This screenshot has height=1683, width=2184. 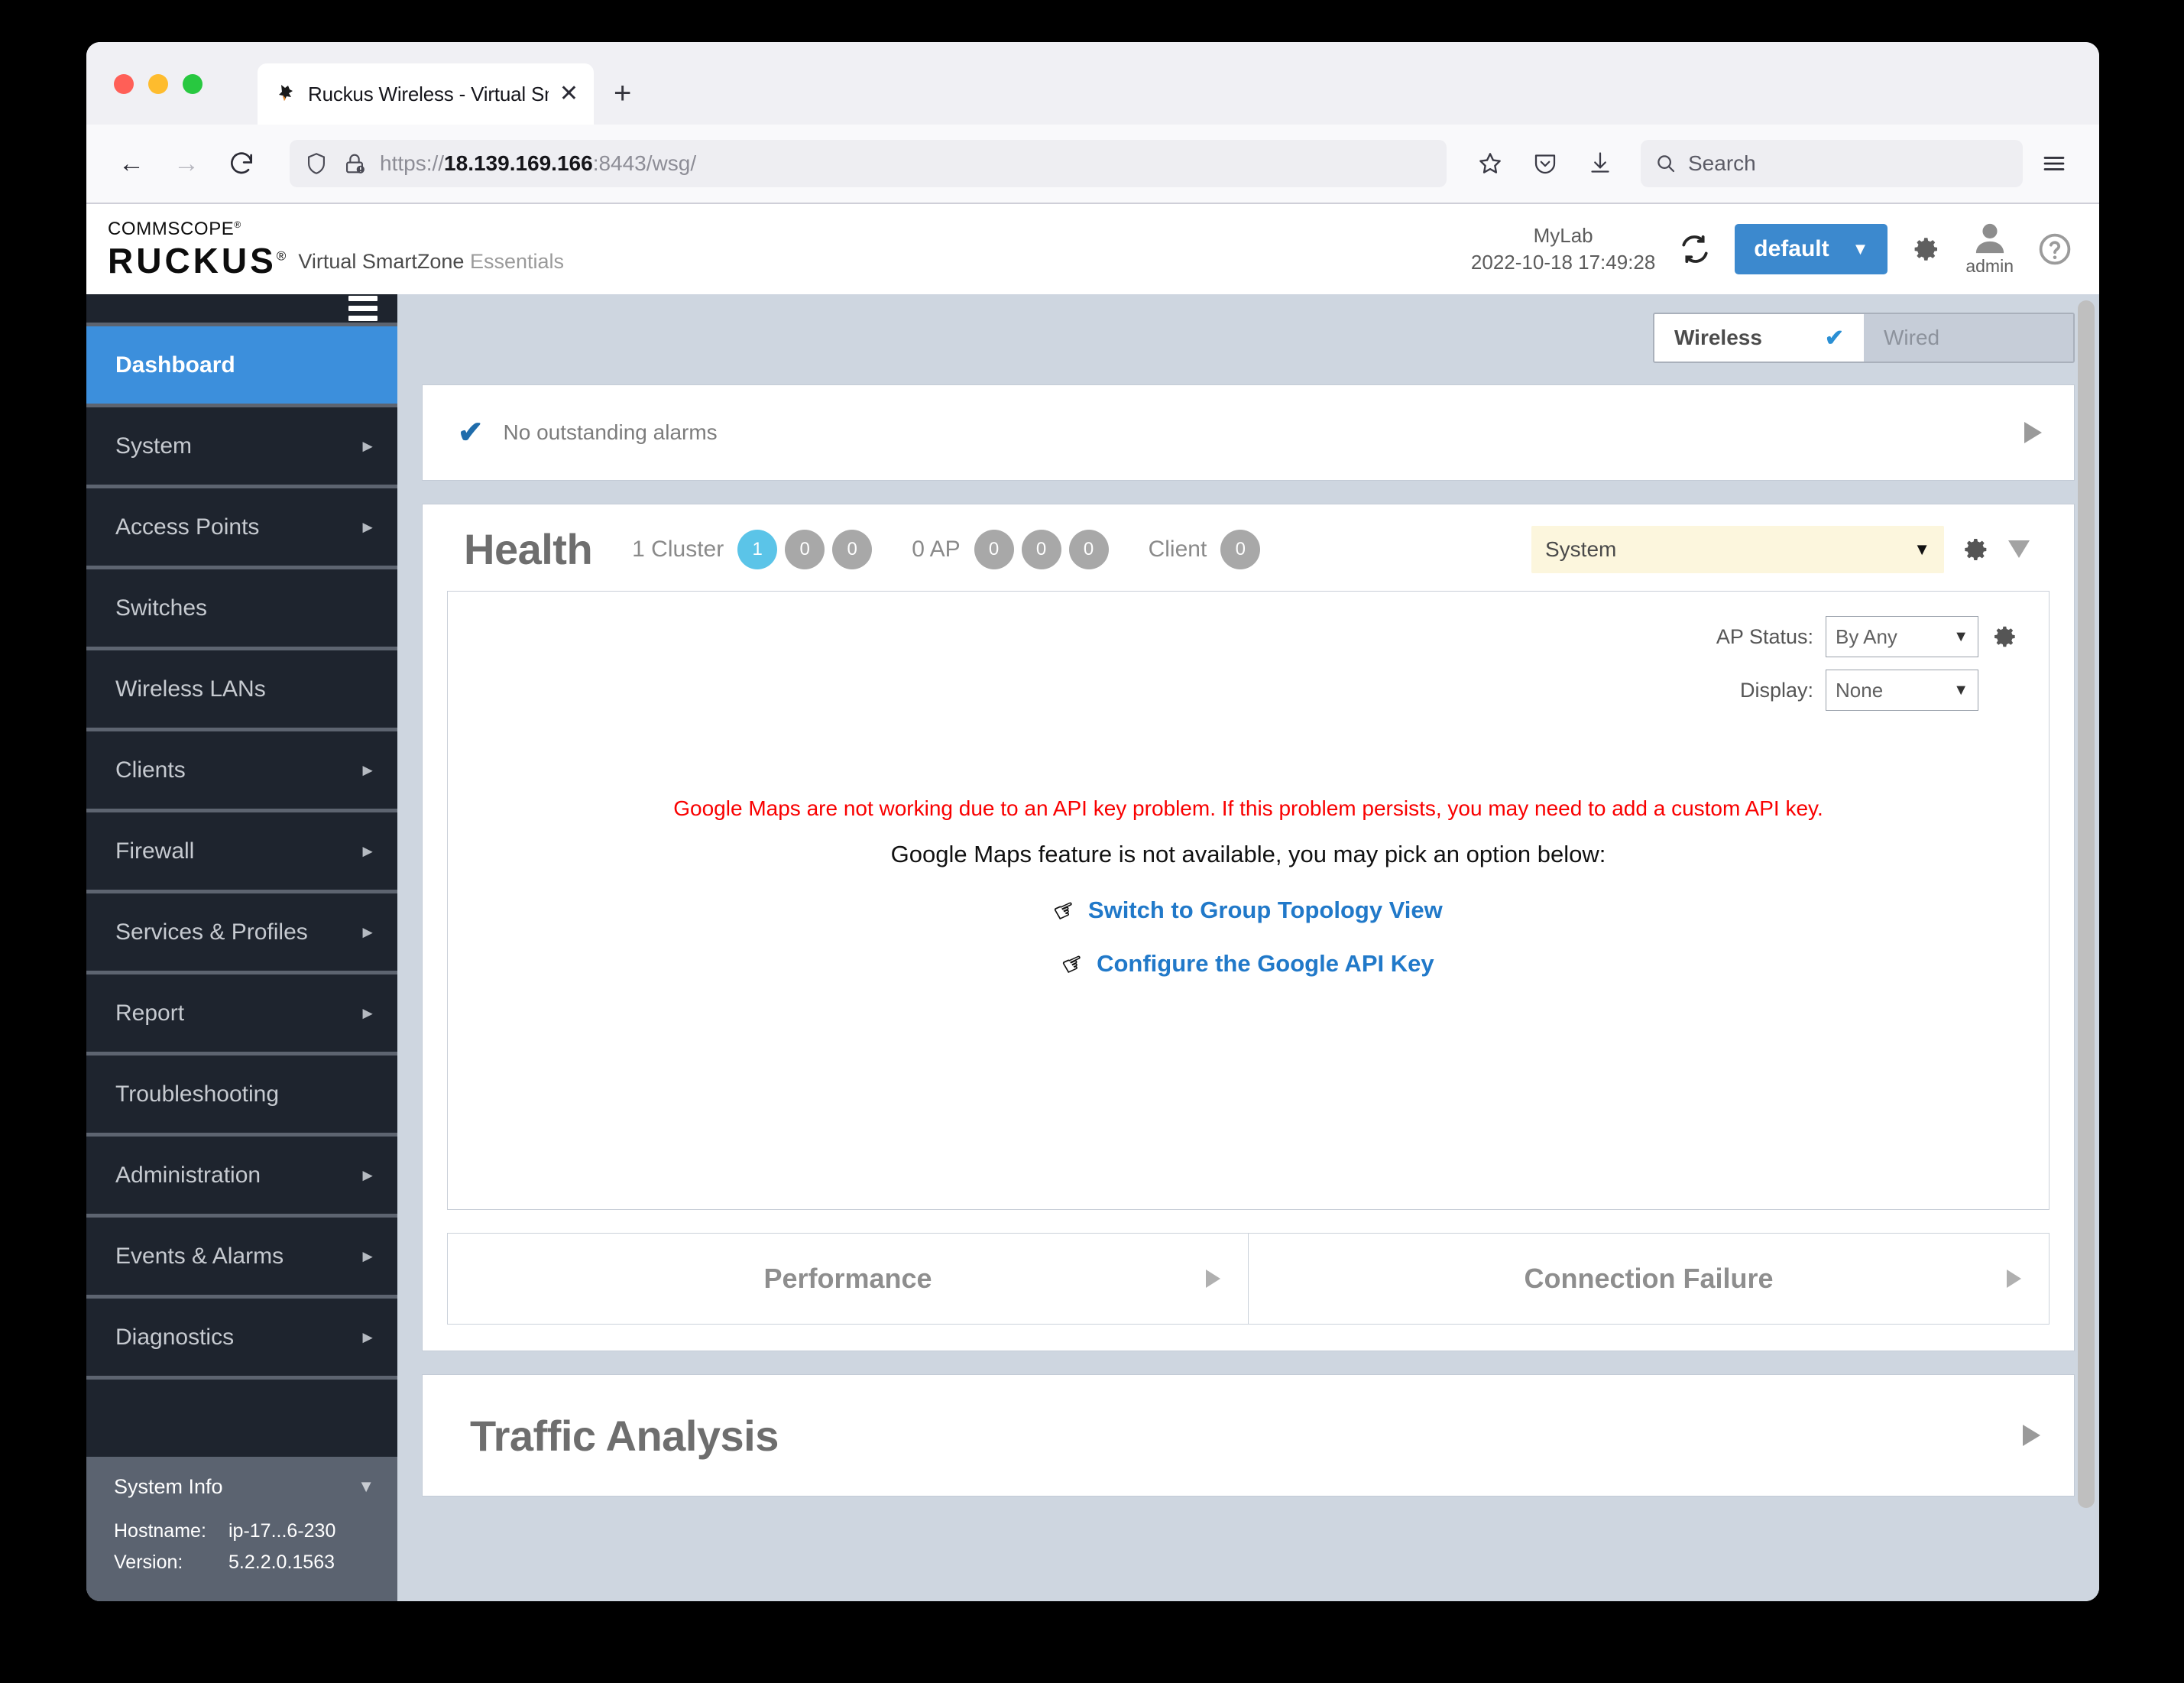 What do you see at coordinates (1811, 249) in the screenshot?
I see `domain-selector-button: default ▼` at bounding box center [1811, 249].